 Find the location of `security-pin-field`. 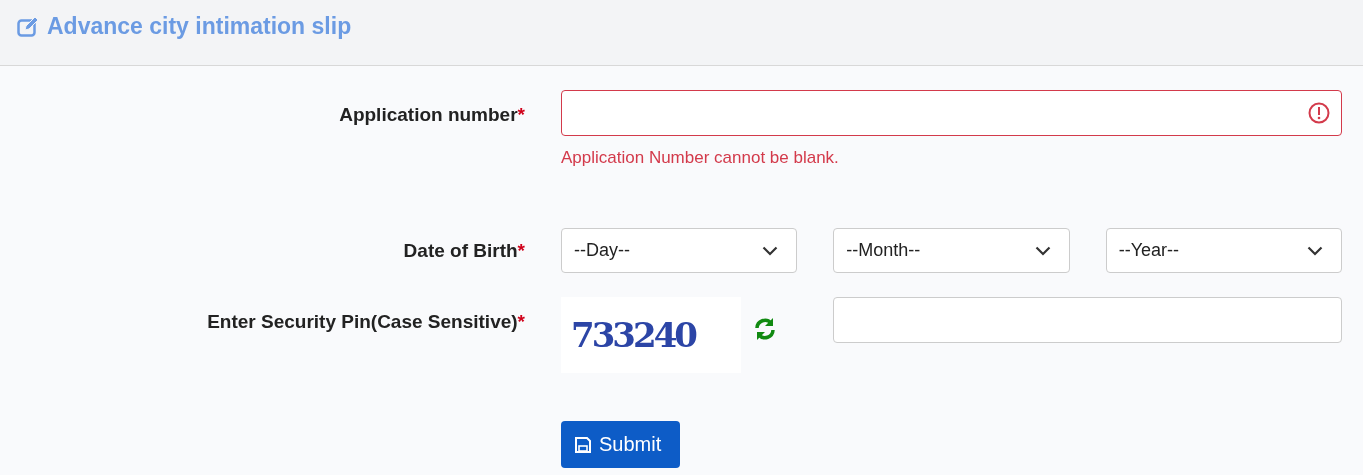

security-pin-field is located at coordinates (1087, 320).